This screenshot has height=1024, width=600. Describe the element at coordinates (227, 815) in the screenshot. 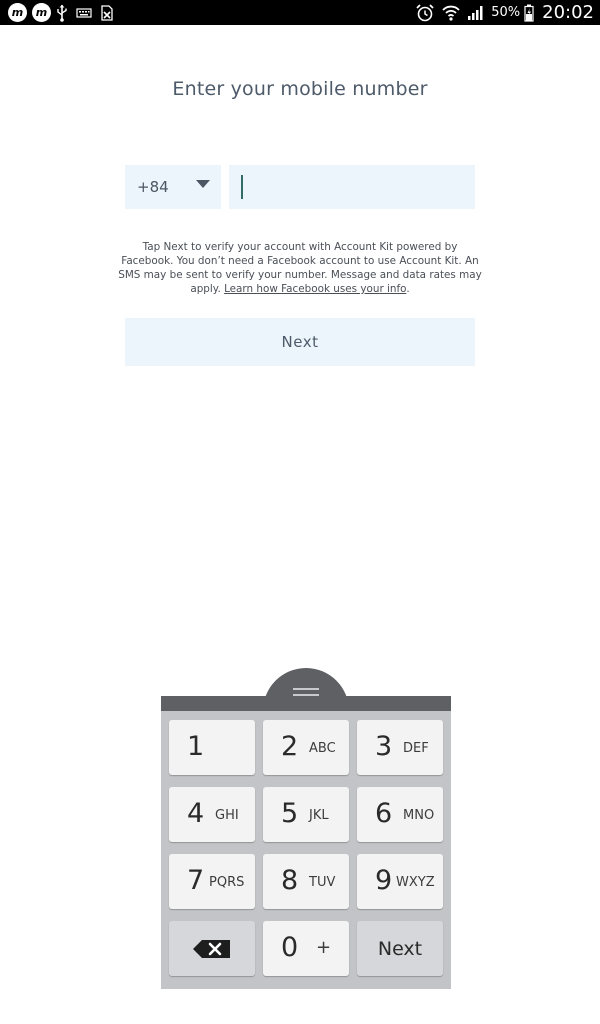

I see `key-letters: GHI` at that location.